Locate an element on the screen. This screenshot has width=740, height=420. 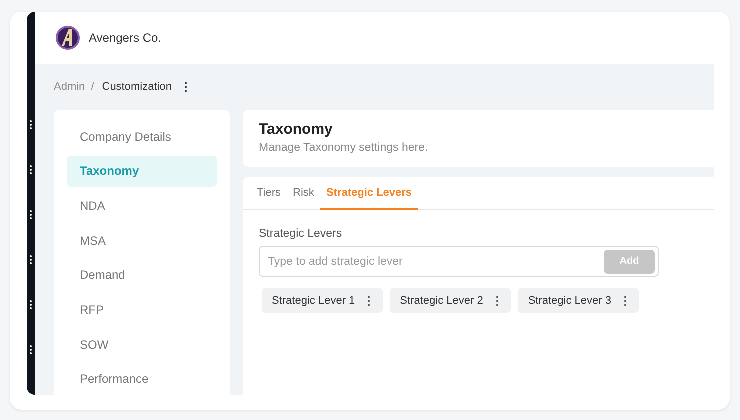
logo-icon is located at coordinates (68, 38).